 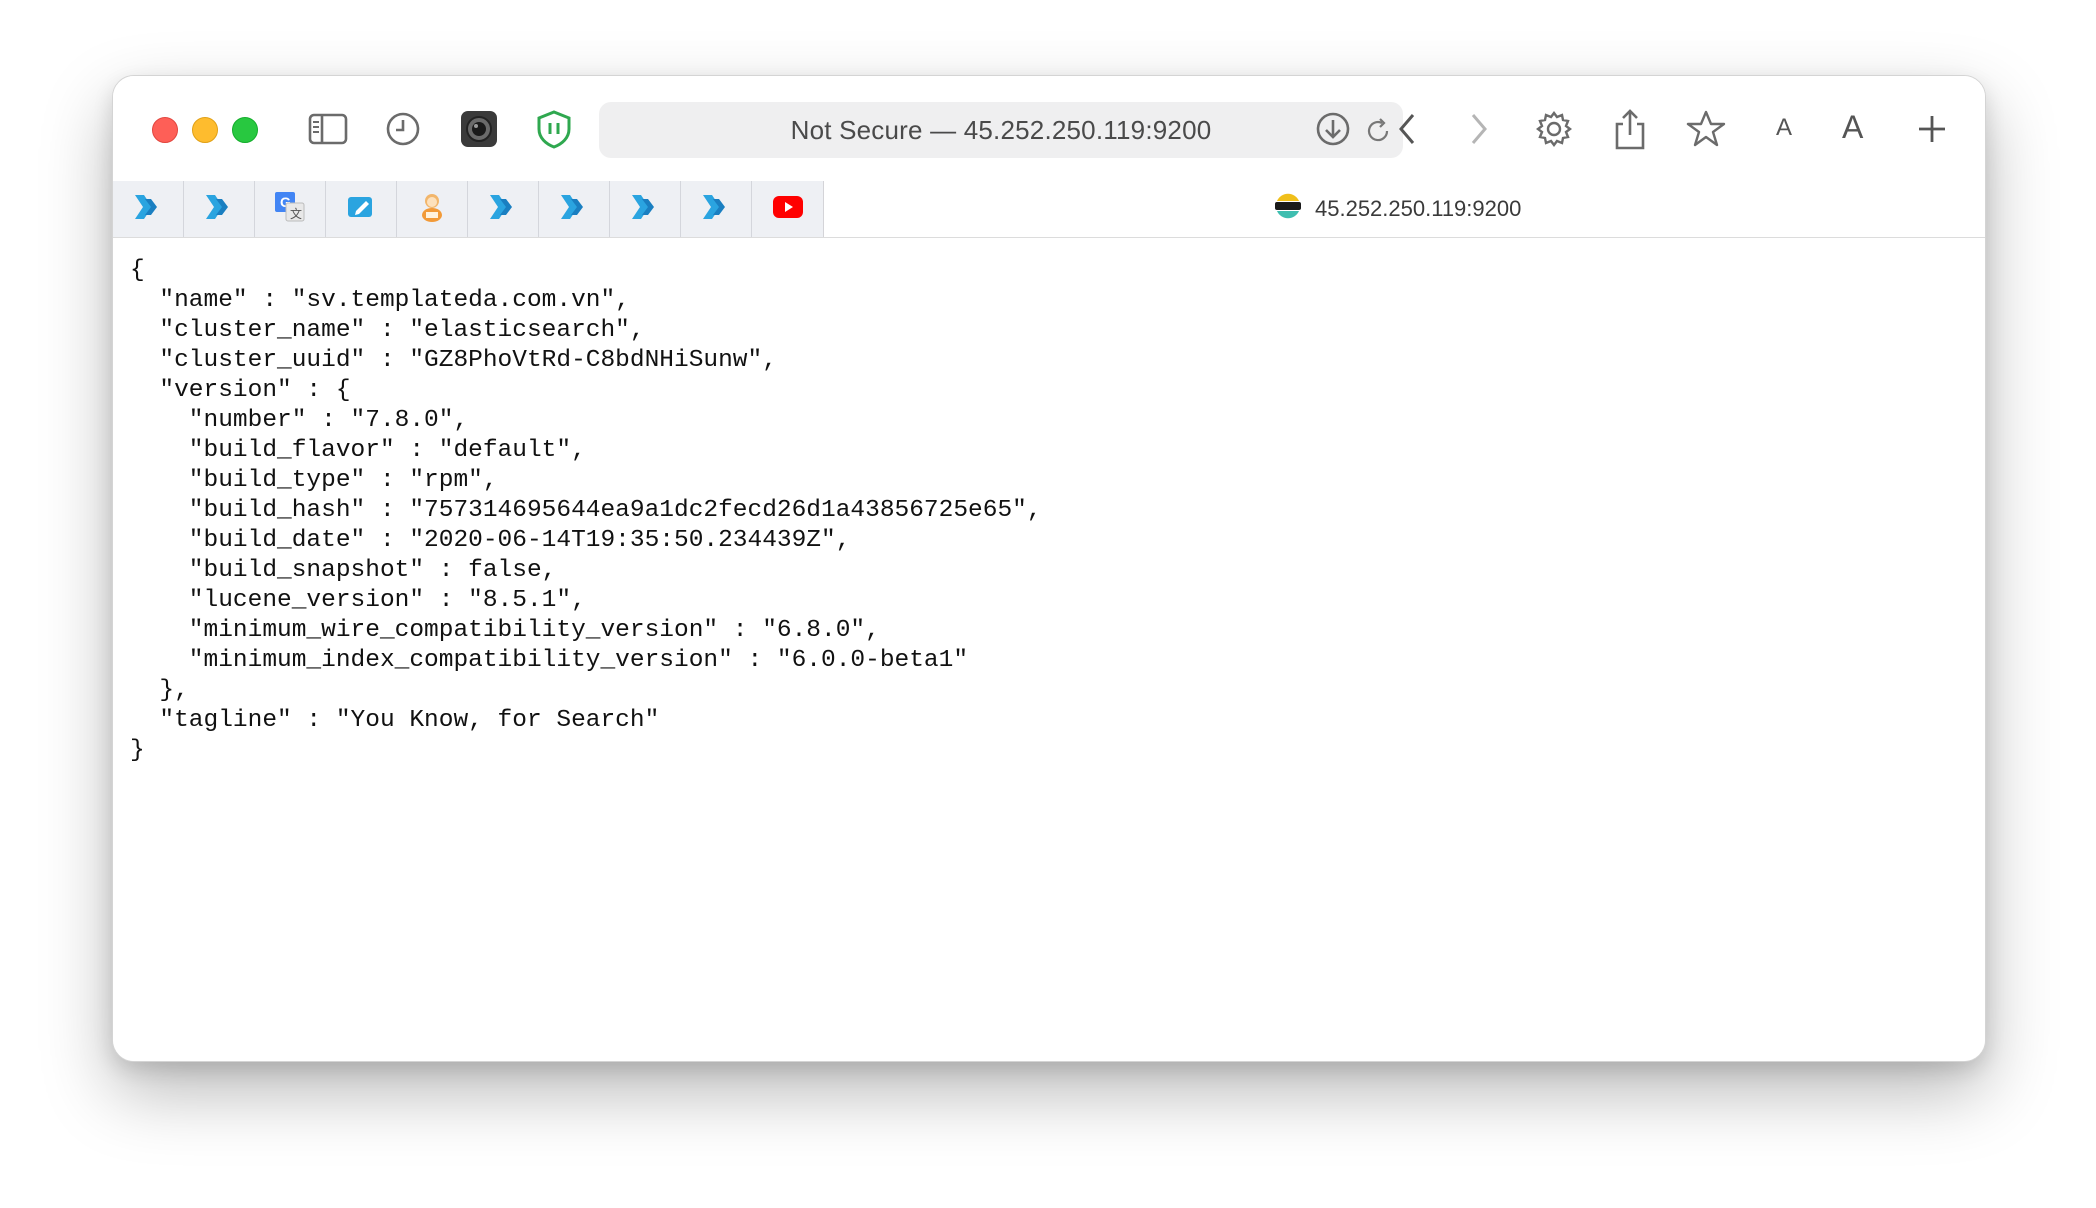 I want to click on elasticsearch-favicon-icon, so click(x=1288, y=209).